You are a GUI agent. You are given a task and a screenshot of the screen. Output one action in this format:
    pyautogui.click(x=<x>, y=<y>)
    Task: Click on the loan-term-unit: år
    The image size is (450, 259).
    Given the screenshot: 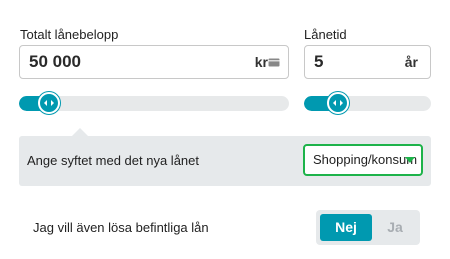 What is the action you would take?
    pyautogui.click(x=411, y=62)
    